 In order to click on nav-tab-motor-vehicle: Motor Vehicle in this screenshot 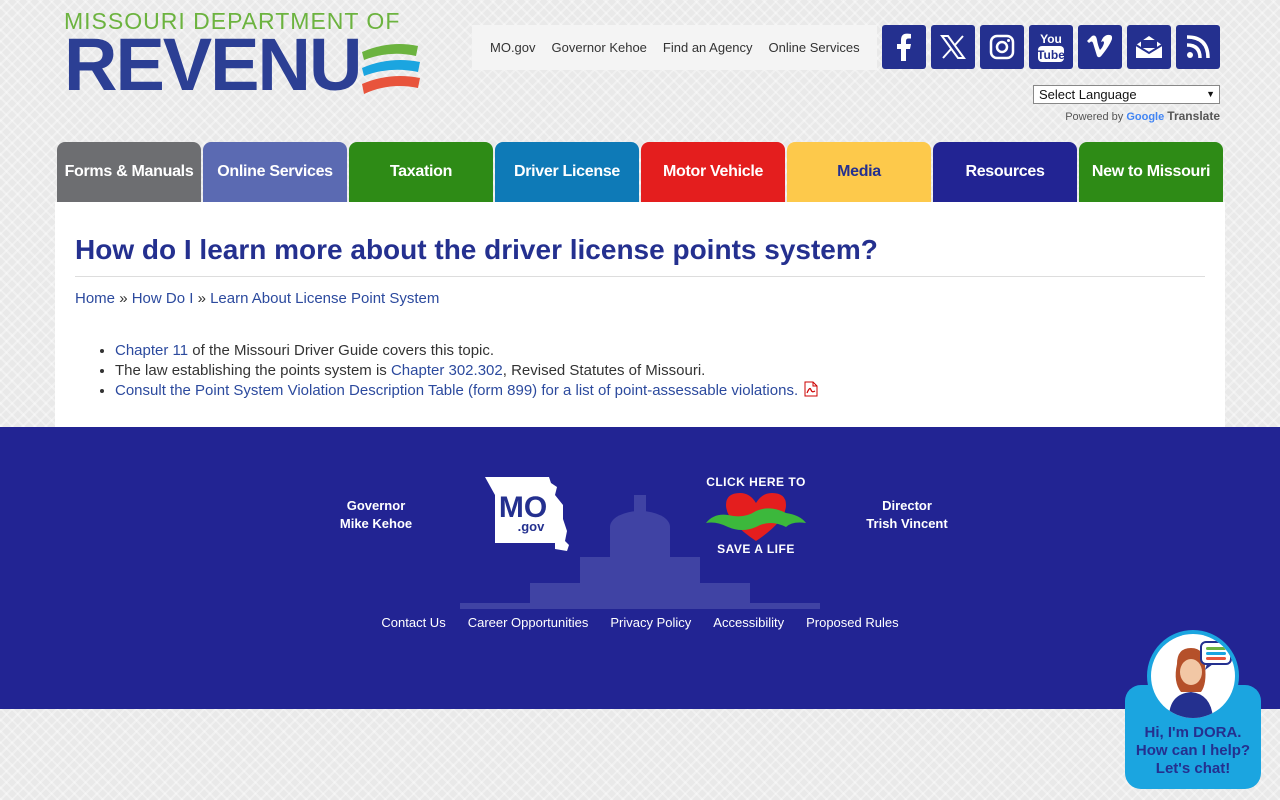, I will do `click(713, 172)`.